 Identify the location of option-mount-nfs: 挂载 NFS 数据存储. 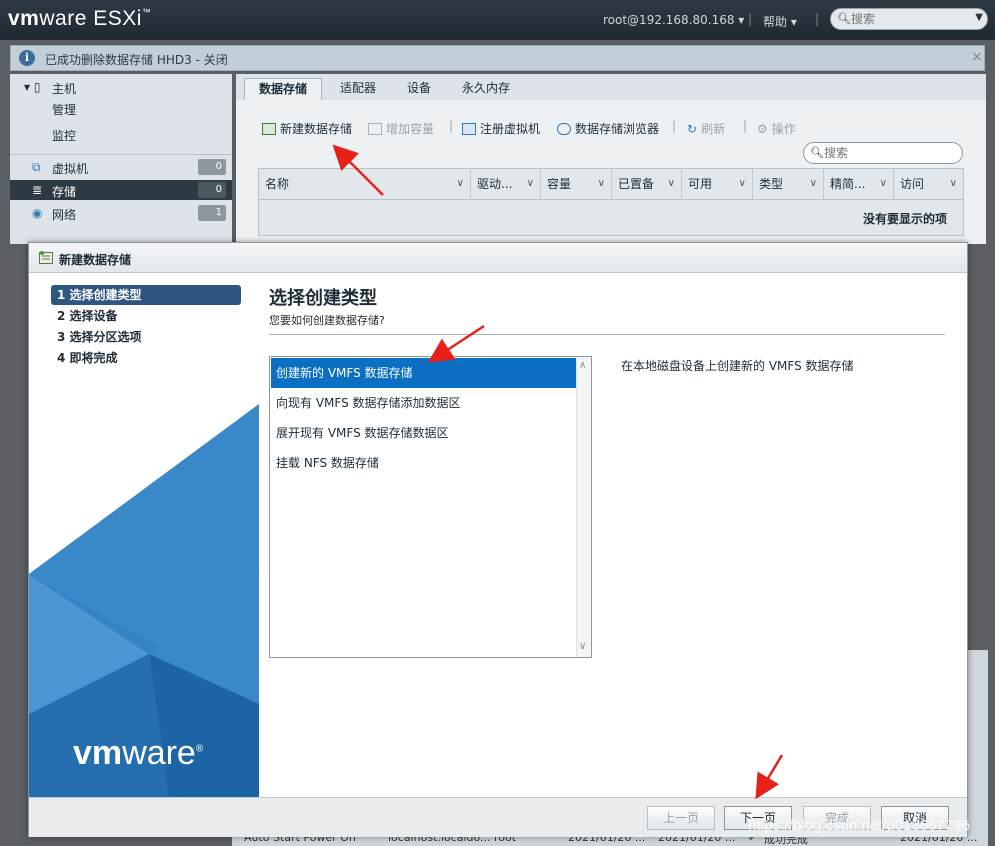
(423, 463).